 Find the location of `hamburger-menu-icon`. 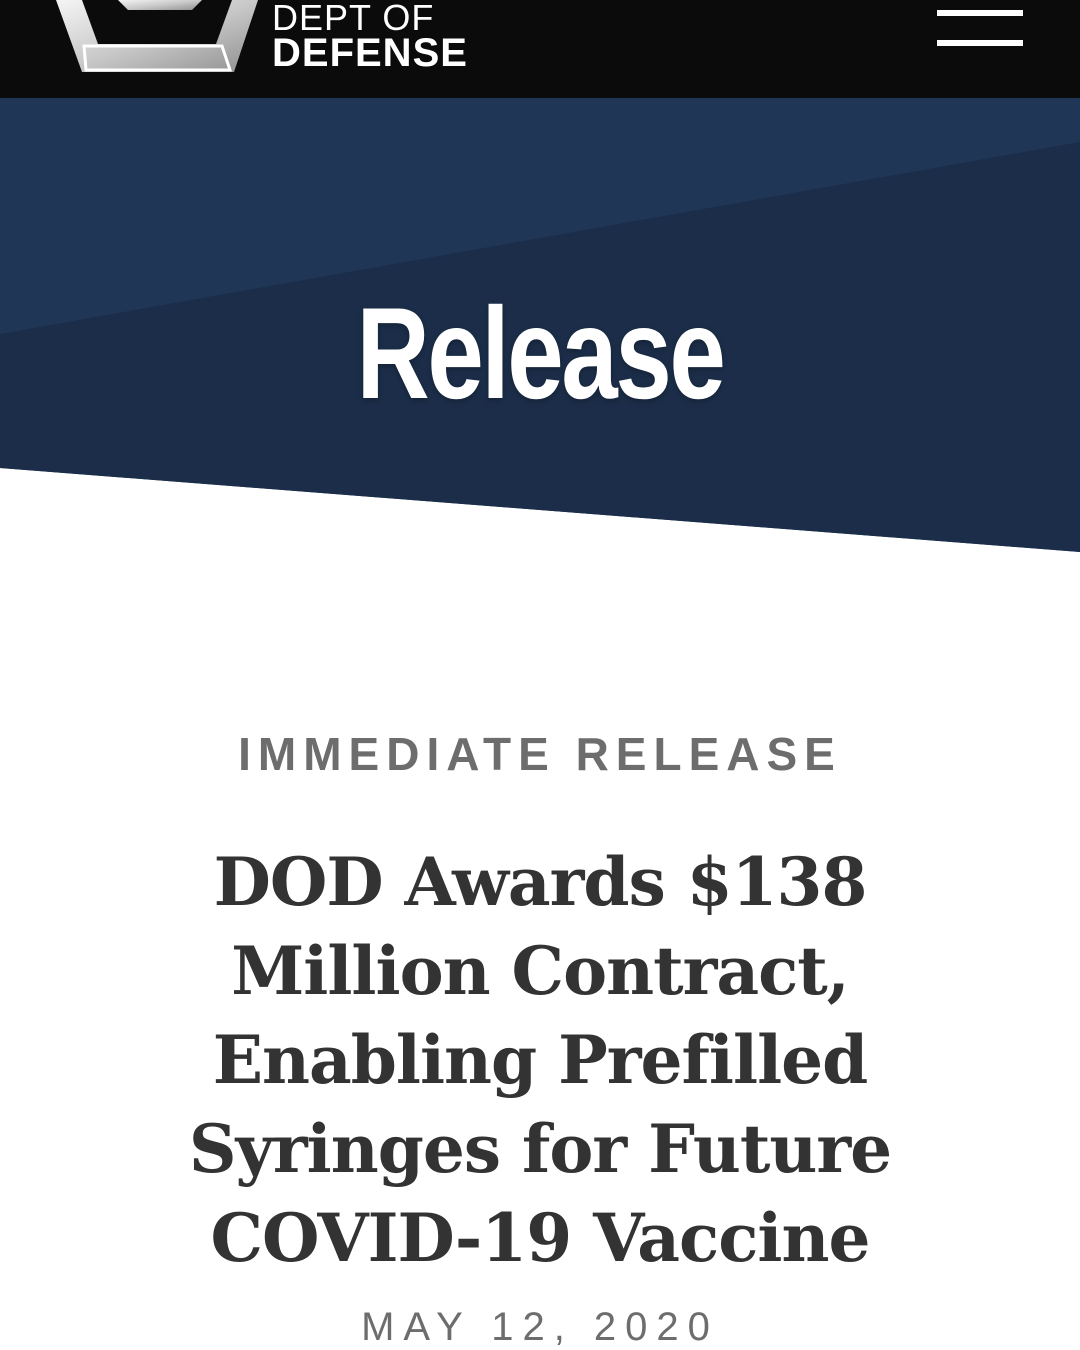

hamburger-menu-icon is located at coordinates (980, 28).